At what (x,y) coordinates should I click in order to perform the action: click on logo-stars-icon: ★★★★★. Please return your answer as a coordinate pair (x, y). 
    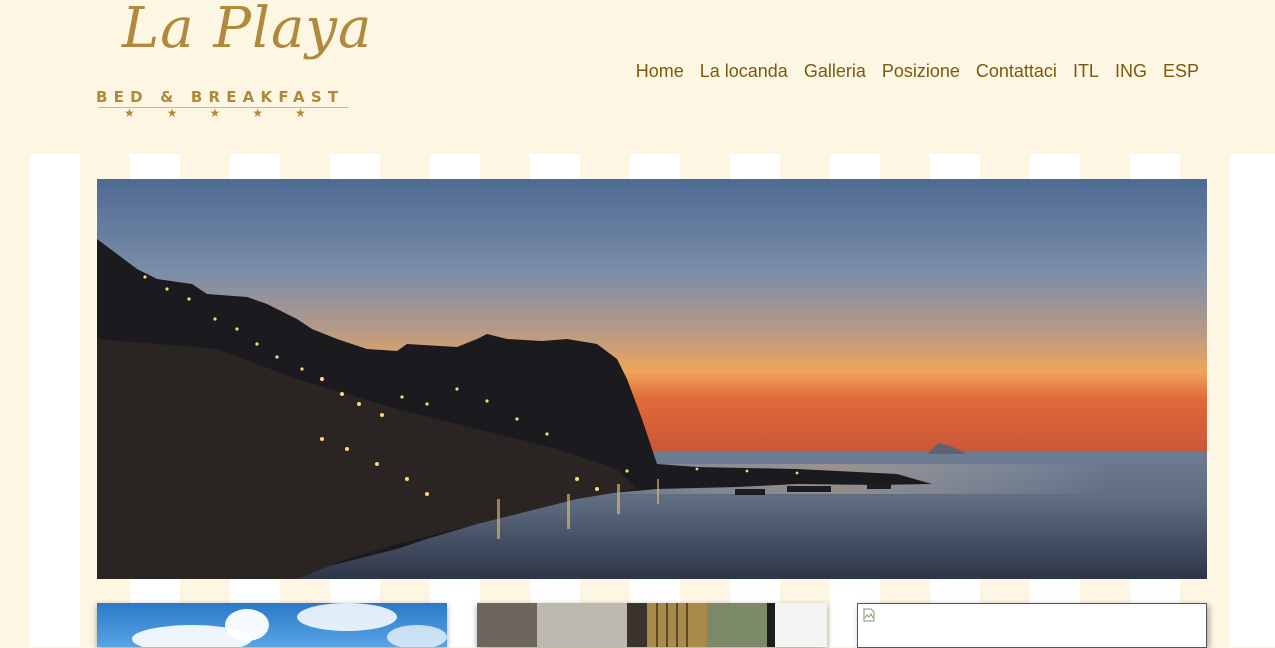
    Looking at the image, I should click on (231, 113).